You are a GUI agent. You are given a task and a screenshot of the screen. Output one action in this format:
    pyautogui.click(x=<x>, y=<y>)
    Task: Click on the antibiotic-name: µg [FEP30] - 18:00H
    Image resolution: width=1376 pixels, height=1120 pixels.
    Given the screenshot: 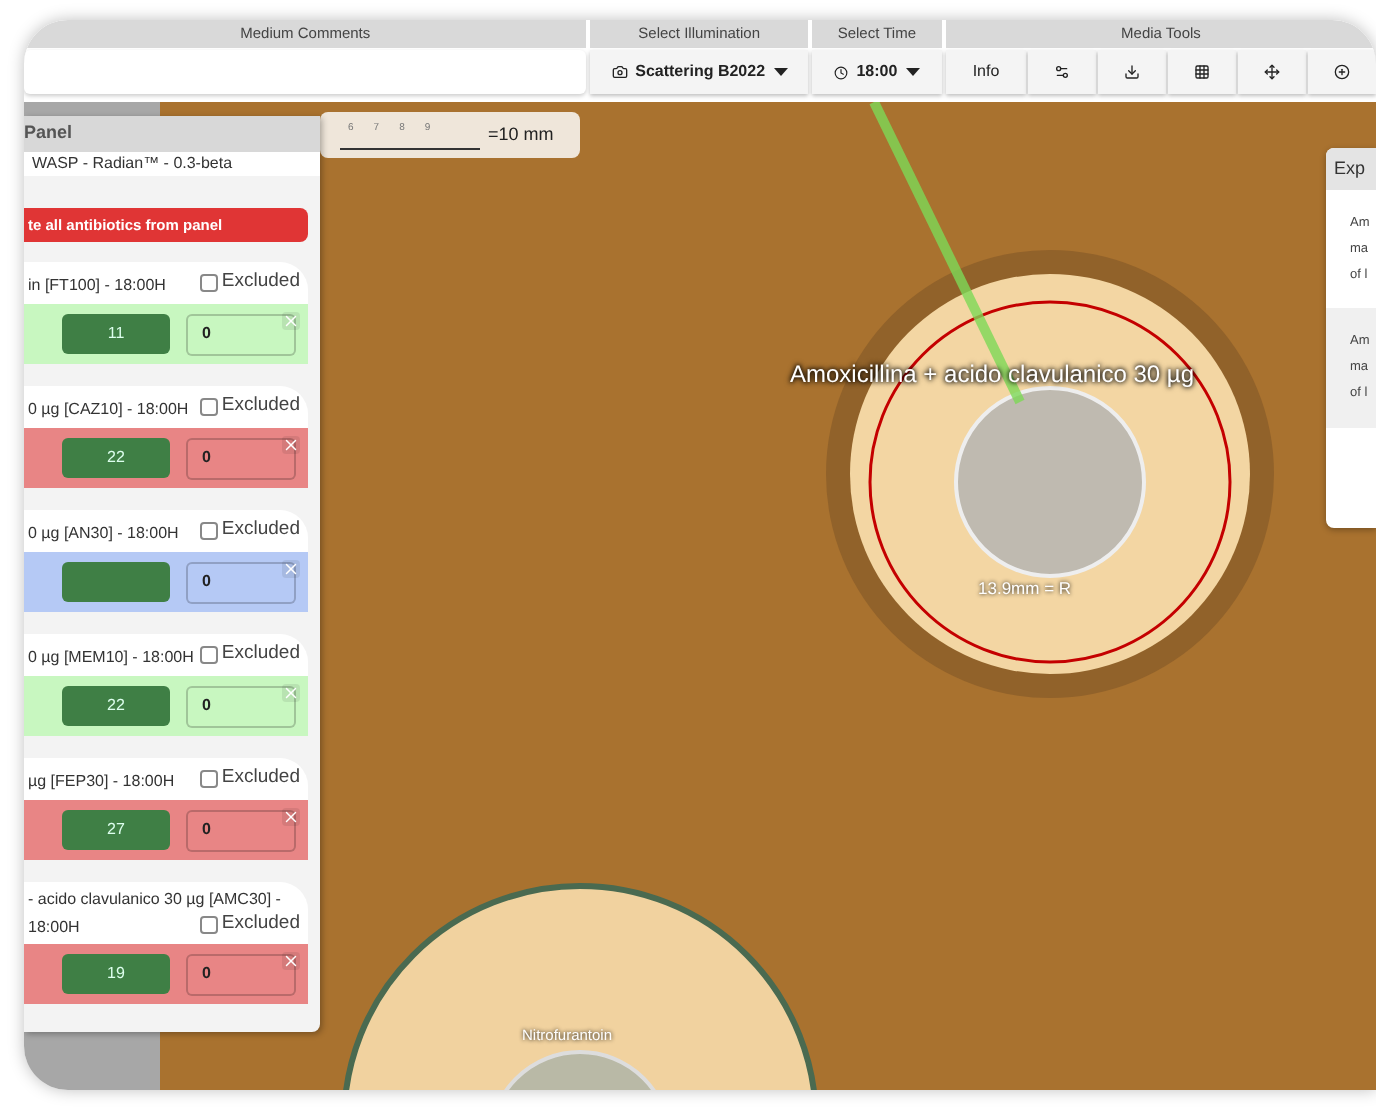 What is the action you would take?
    pyautogui.click(x=101, y=781)
    